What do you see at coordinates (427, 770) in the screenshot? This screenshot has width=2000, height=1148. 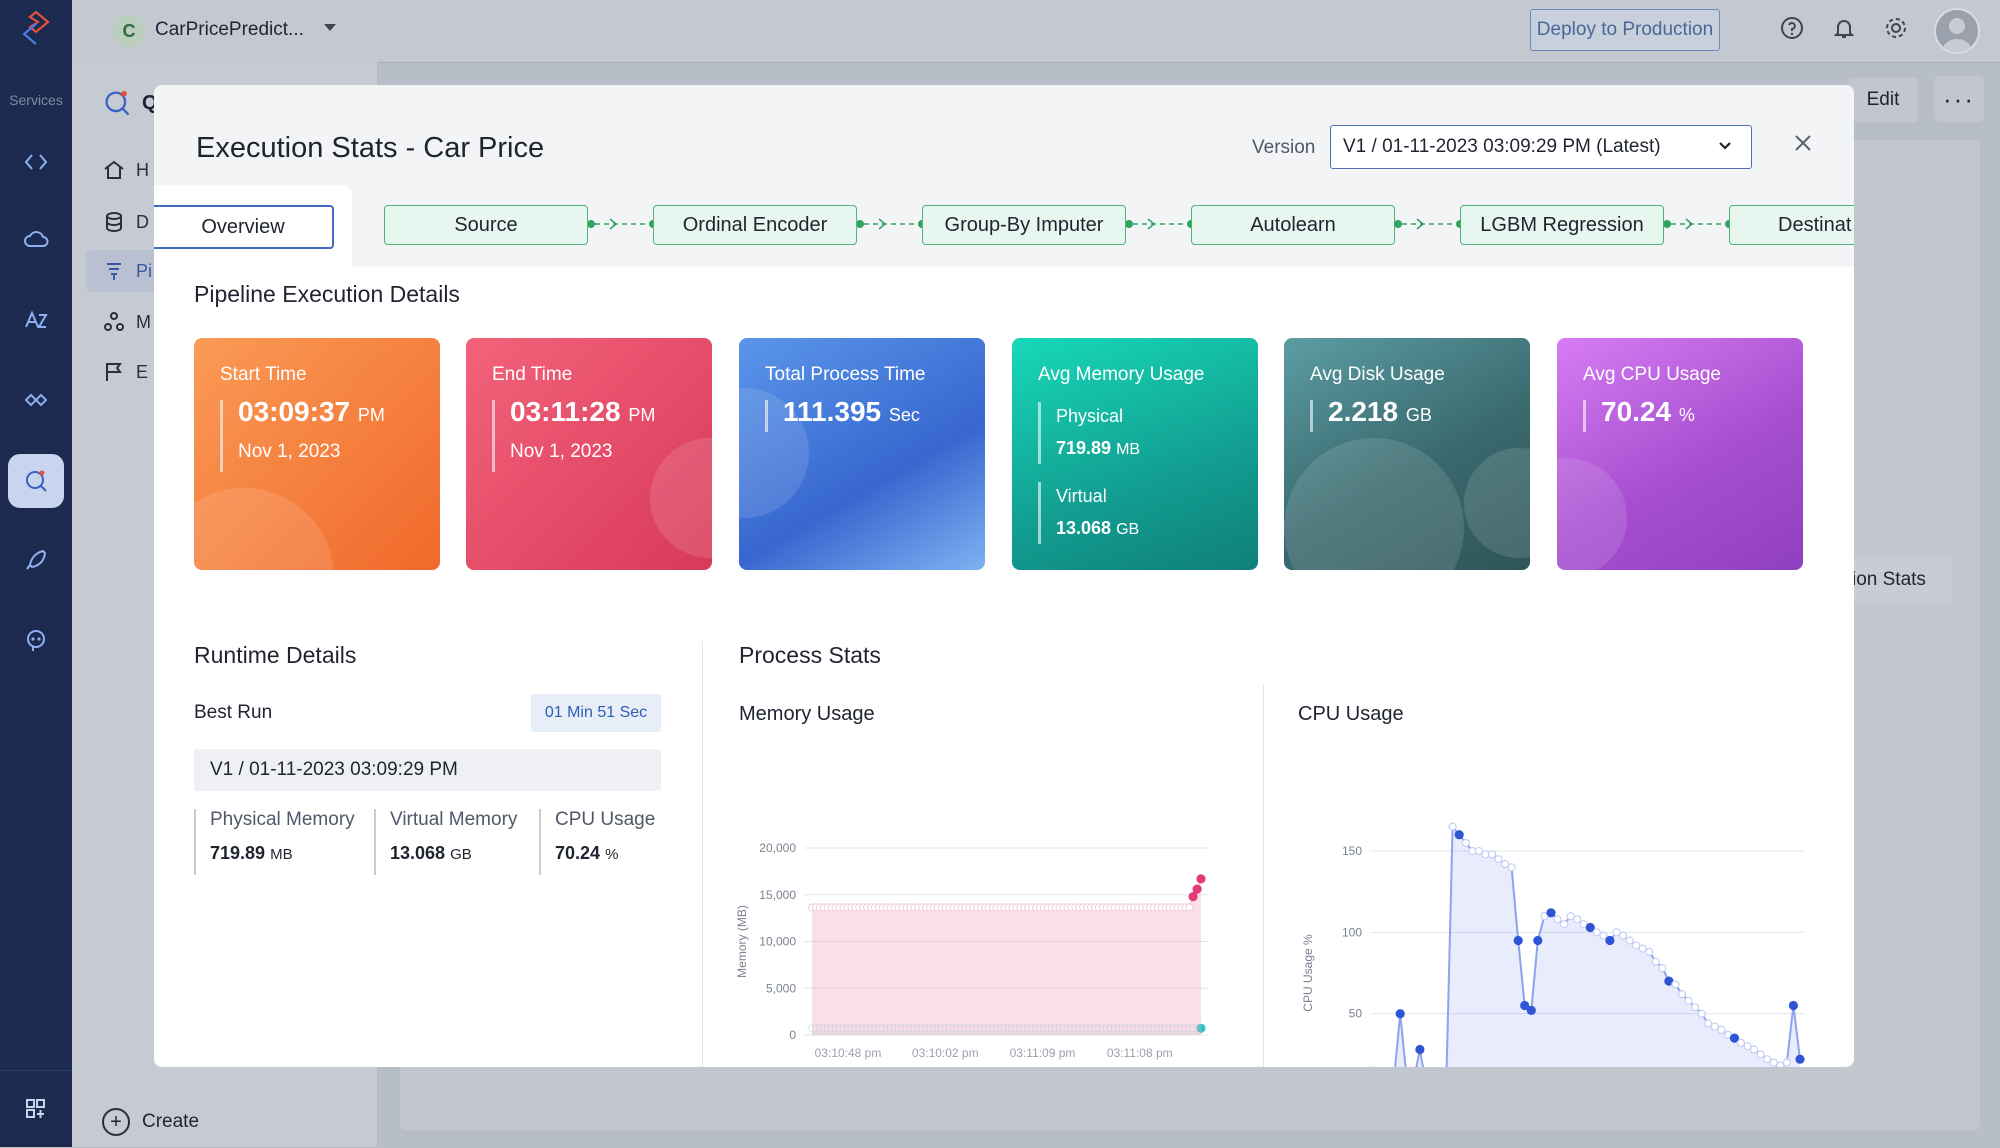 I see `best-run-version: V1 / 01-11-2023 03:09:29 PM` at bounding box center [427, 770].